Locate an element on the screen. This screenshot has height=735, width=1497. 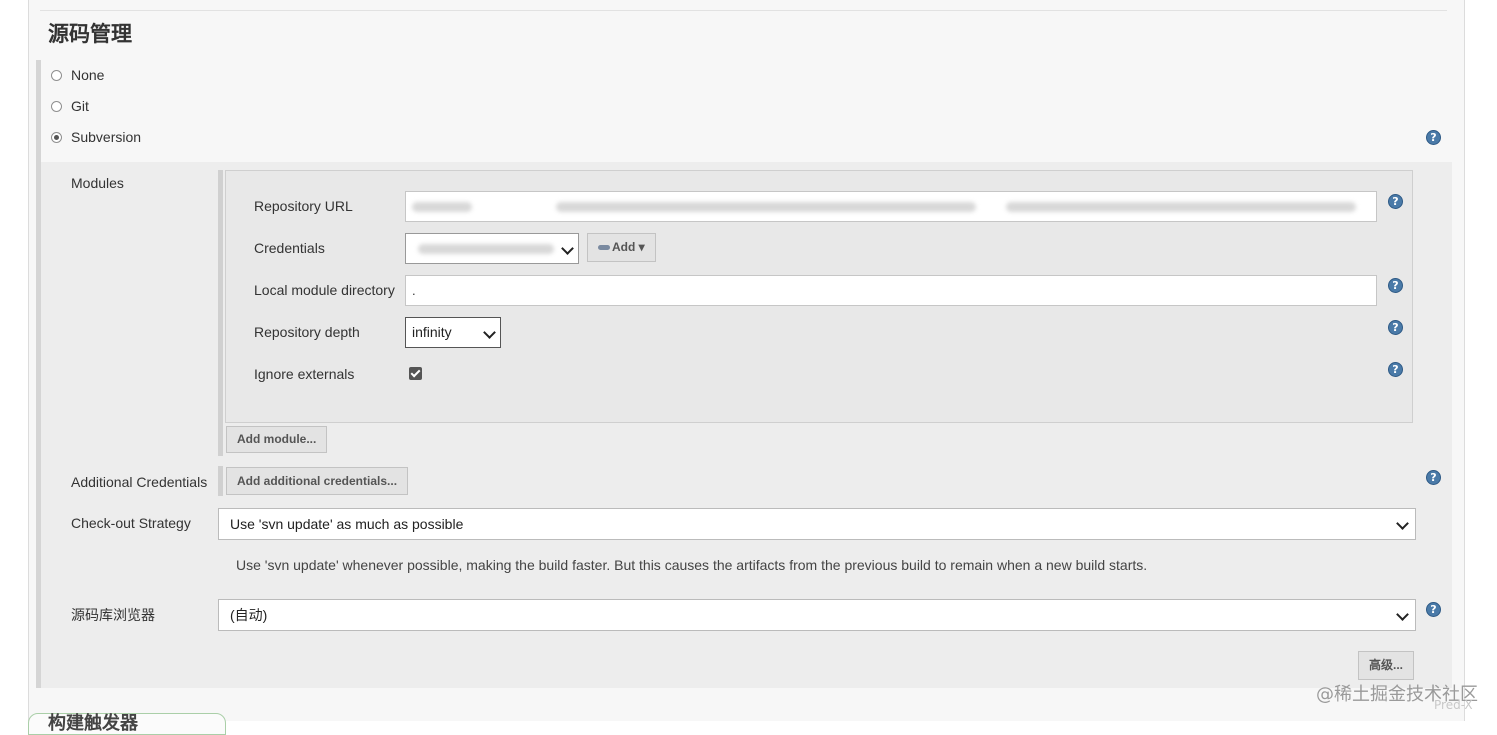
help-icon-additional-credentials: ? is located at coordinates (1433, 477).